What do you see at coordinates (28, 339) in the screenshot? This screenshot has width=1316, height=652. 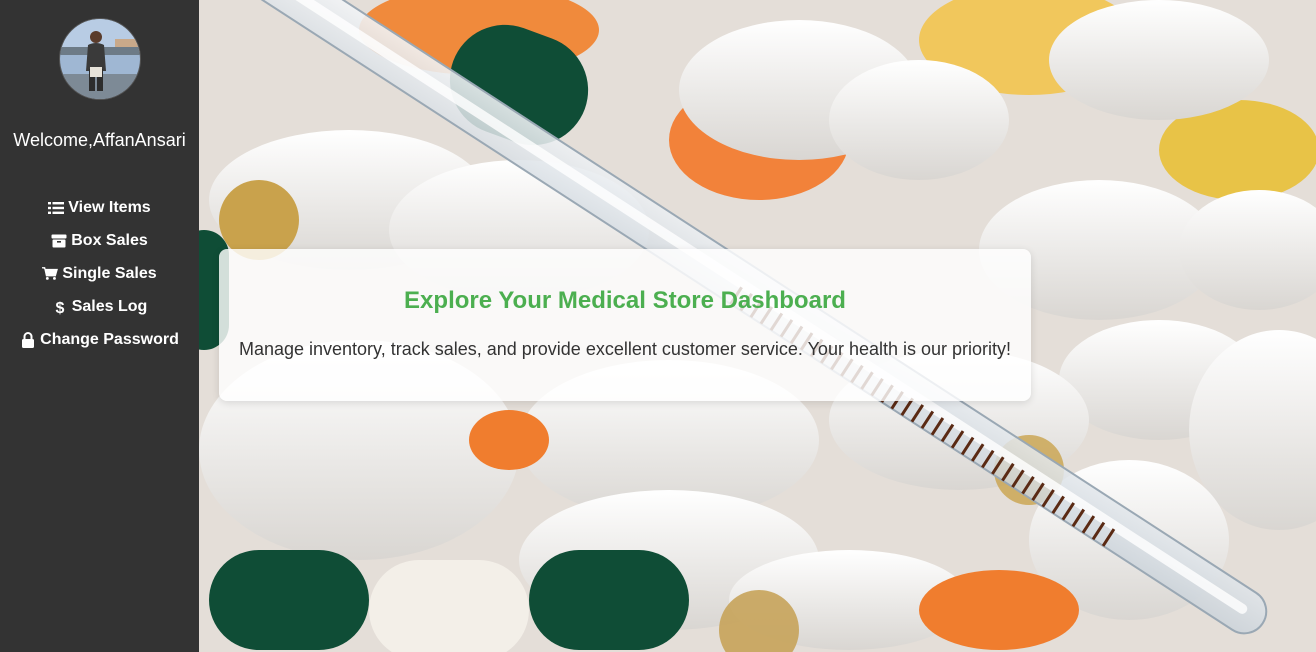 I see `lock-icon` at bounding box center [28, 339].